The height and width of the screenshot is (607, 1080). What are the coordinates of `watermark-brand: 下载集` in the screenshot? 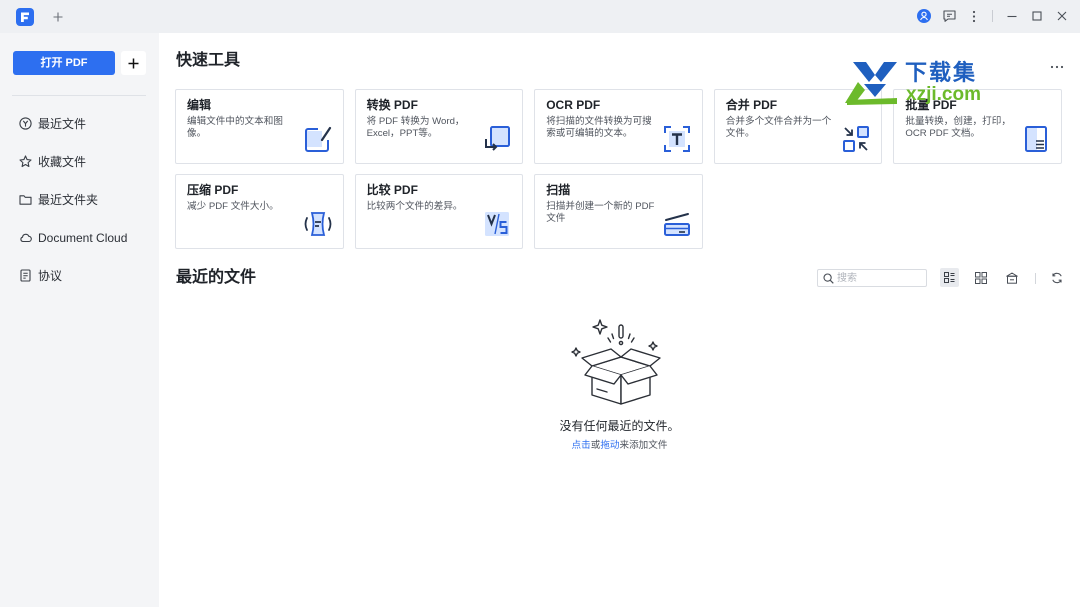 It's located at (941, 72).